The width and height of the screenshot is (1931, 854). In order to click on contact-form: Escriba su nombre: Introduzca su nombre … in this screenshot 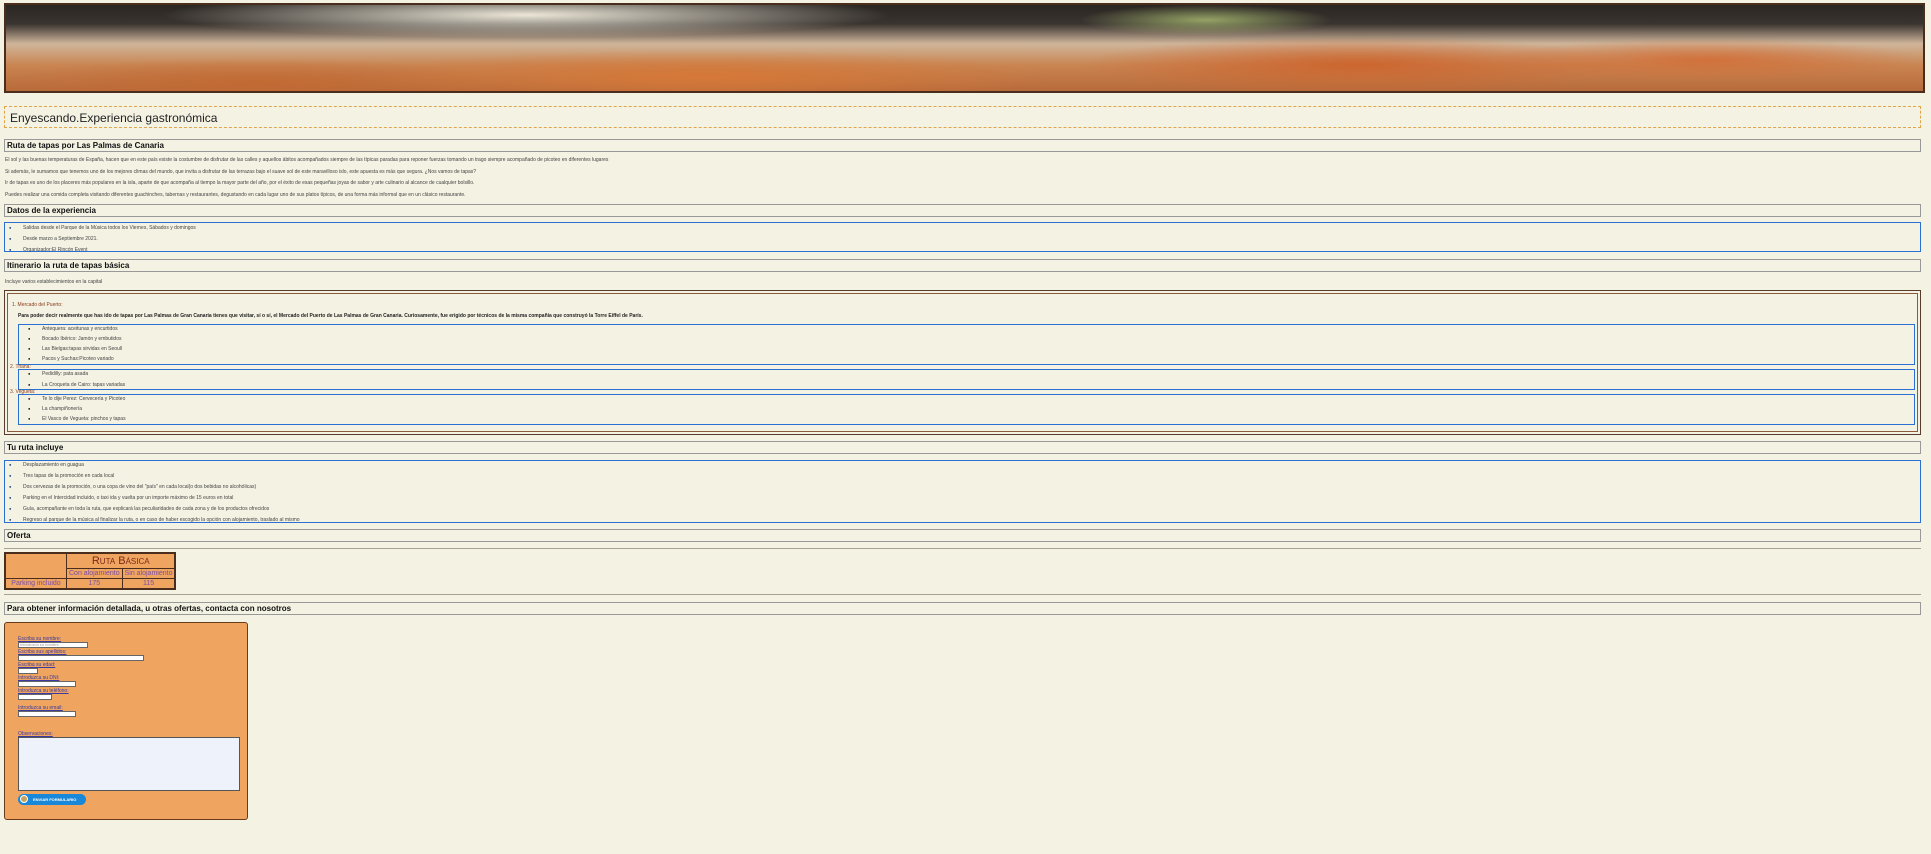, I will do `click(126, 721)`.